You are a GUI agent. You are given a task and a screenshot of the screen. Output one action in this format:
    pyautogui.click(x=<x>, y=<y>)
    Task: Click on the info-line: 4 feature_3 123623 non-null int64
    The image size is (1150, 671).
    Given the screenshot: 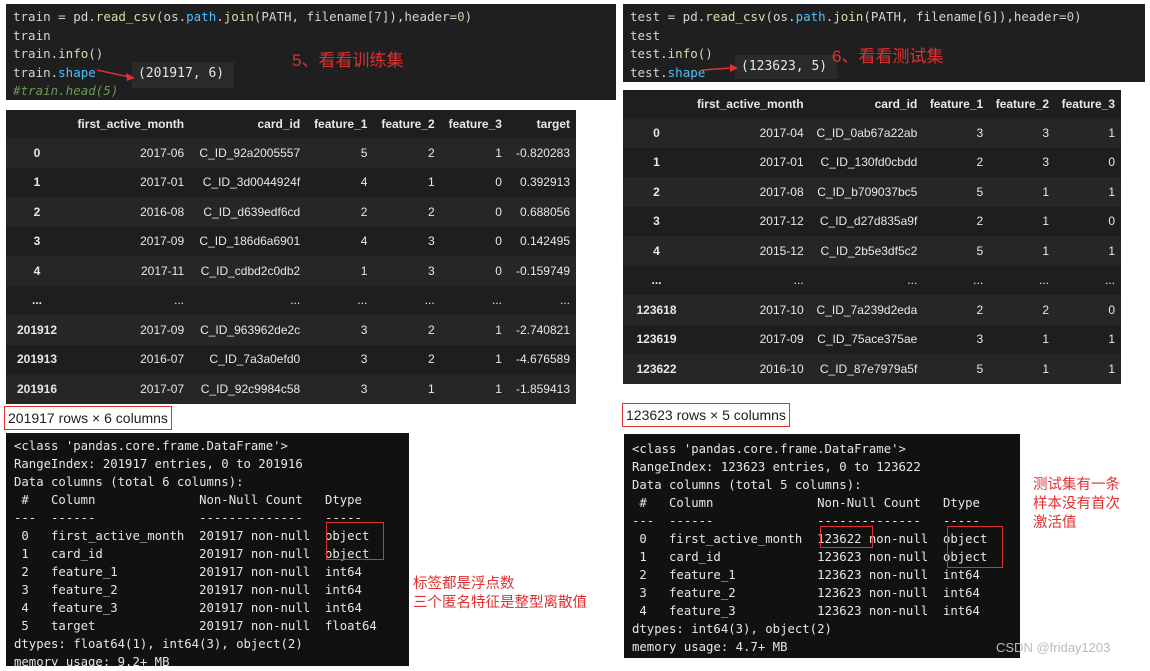 What is the action you would take?
    pyautogui.click(x=810, y=611)
    